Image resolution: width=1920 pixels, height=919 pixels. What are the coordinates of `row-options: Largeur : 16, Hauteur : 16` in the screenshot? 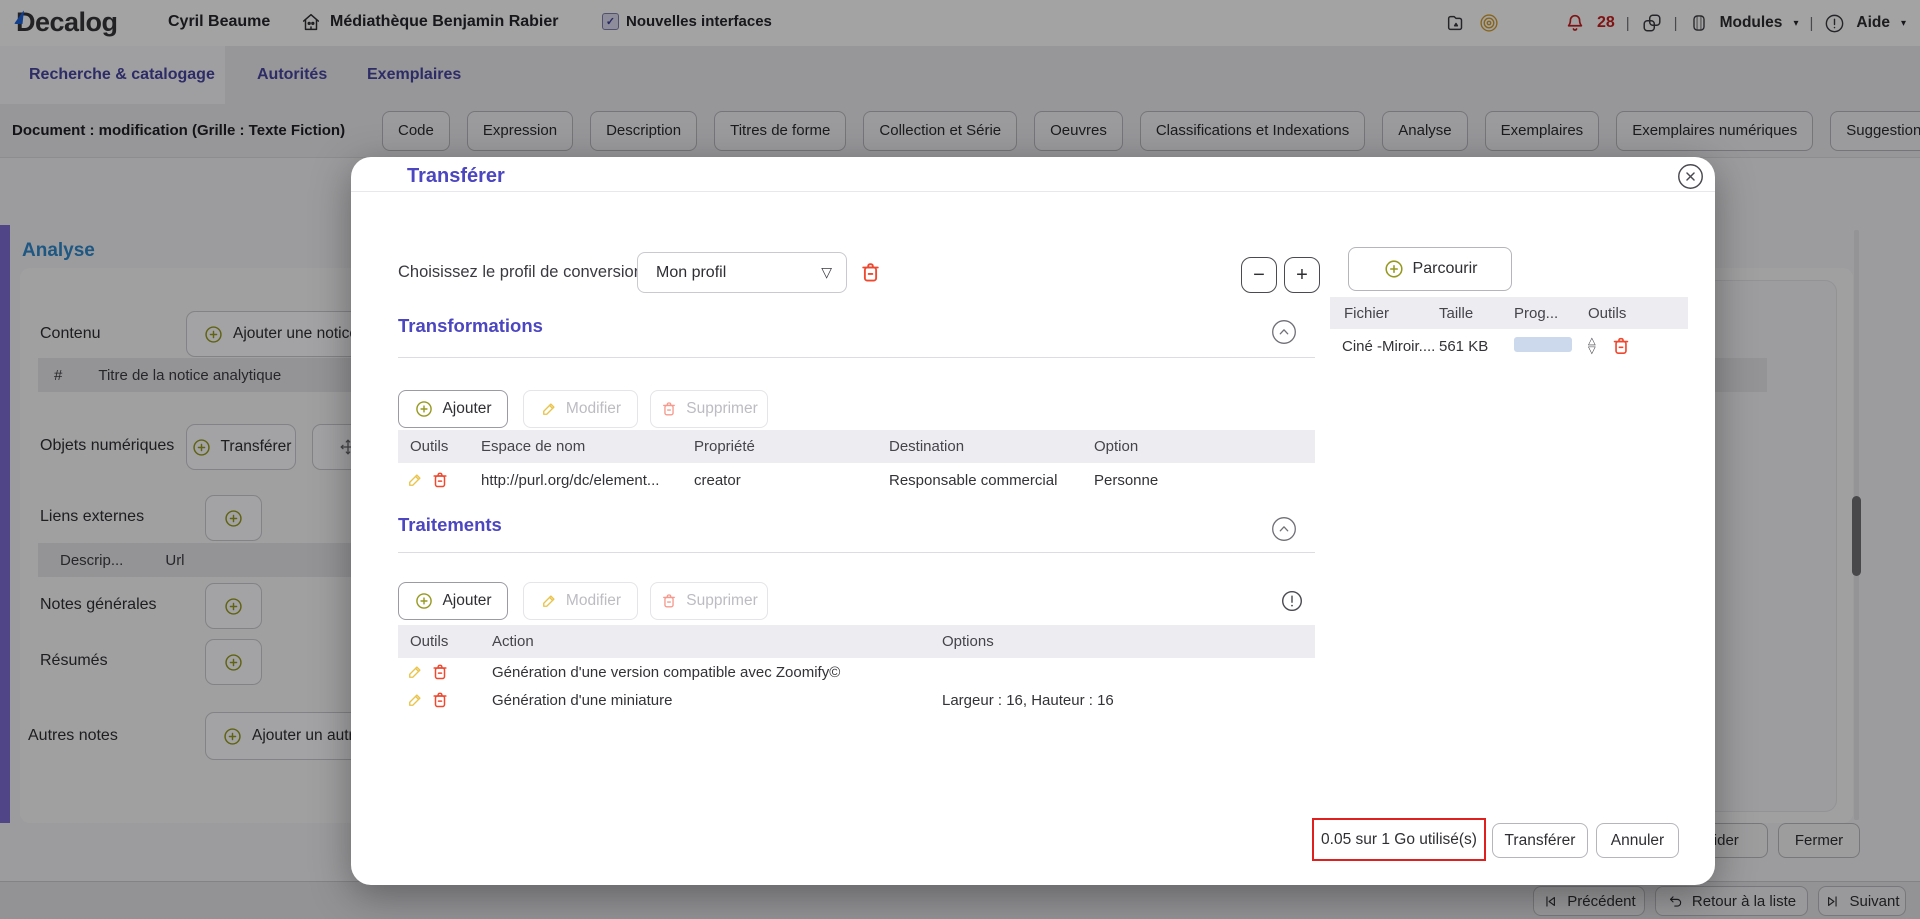 It's located at (1028, 700).